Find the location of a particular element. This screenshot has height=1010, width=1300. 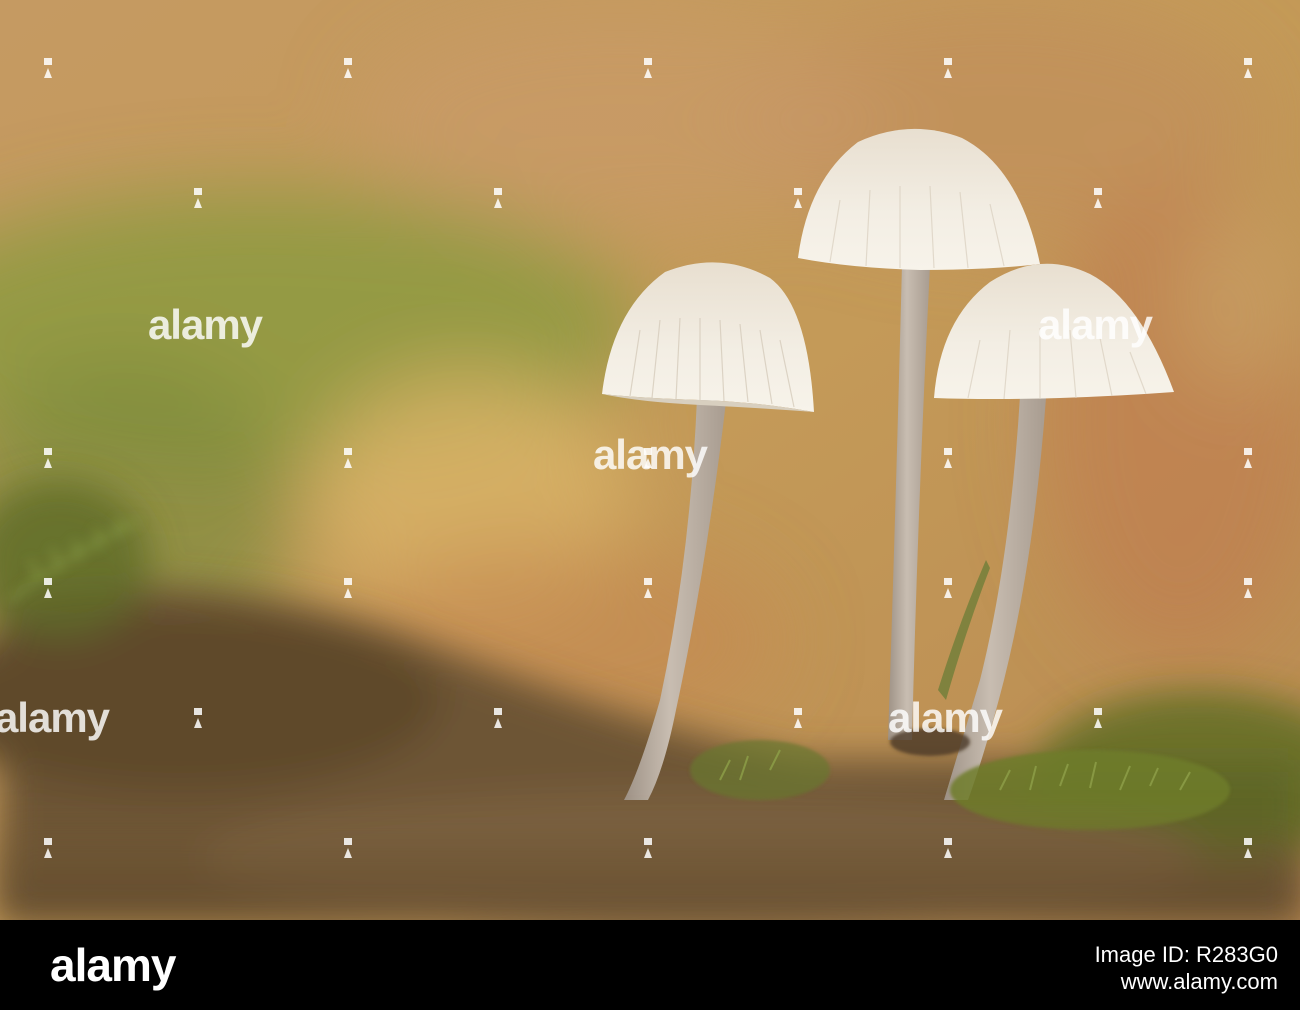

image-info: Image ID: R283G0 www.alamy.com is located at coordinates (1186, 968).